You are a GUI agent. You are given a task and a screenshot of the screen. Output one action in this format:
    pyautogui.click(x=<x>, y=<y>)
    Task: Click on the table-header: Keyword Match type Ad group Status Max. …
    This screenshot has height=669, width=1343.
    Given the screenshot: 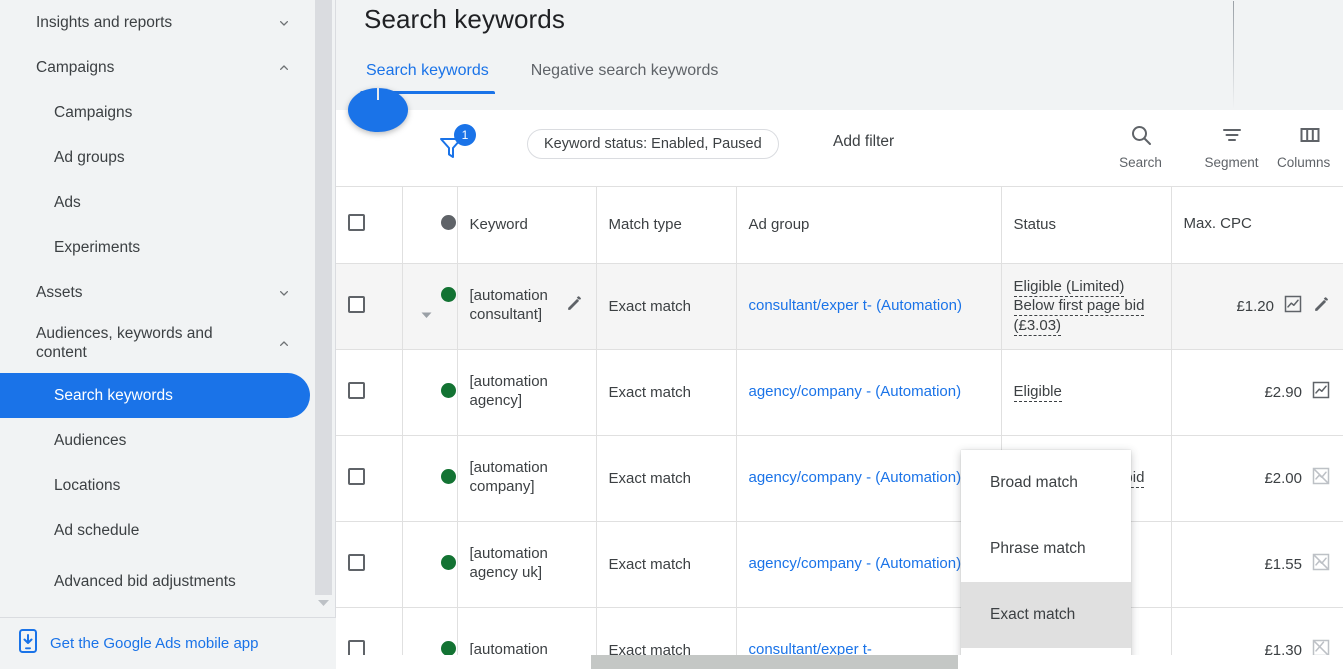 What is the action you would take?
    pyautogui.click(x=839, y=225)
    